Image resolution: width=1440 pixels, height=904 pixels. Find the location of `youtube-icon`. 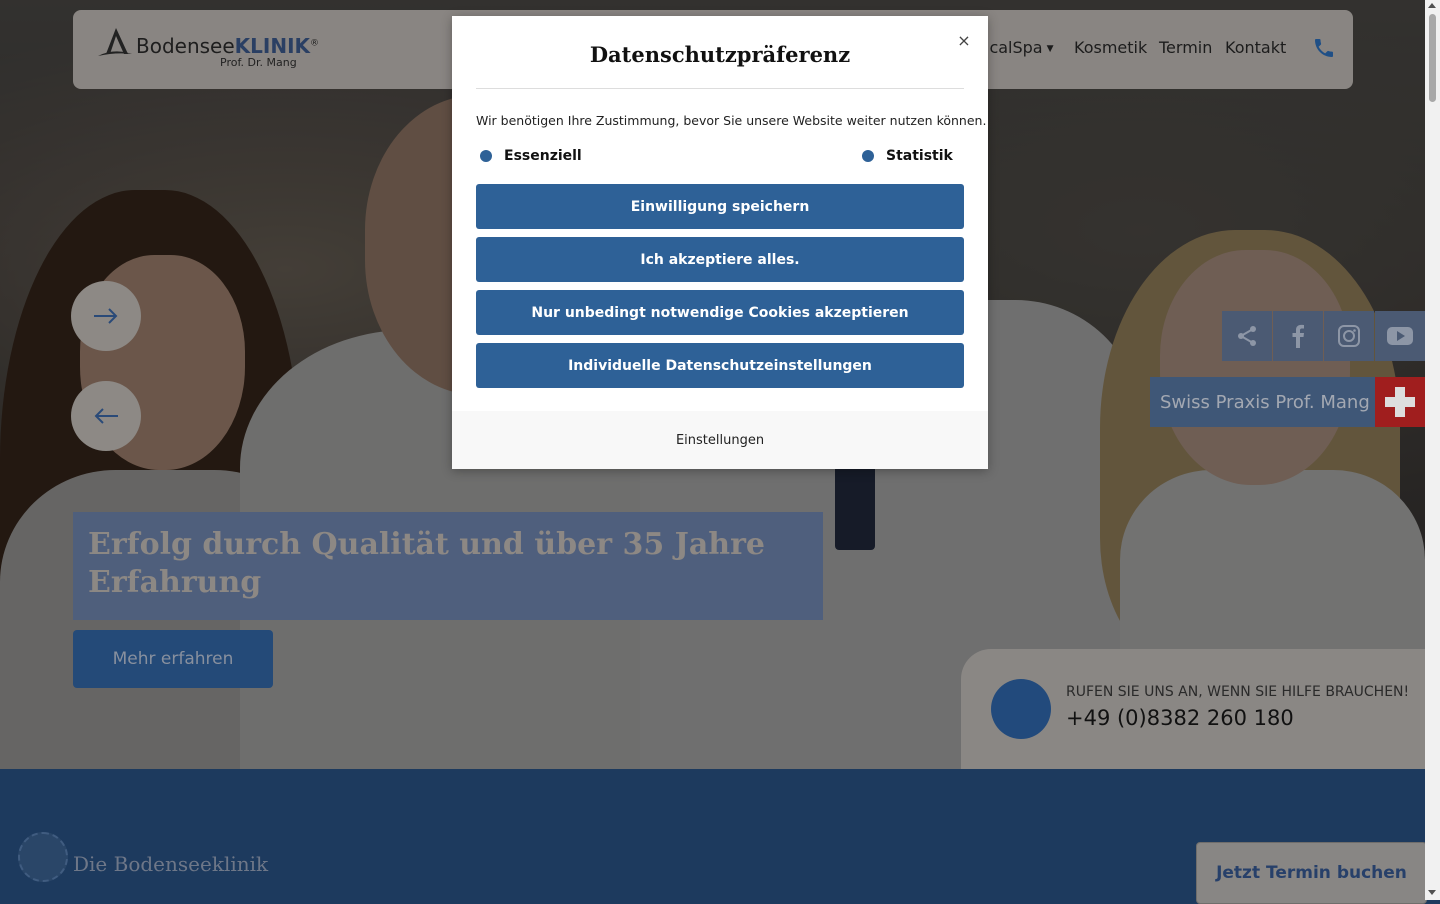

youtube-icon is located at coordinates (1400, 336).